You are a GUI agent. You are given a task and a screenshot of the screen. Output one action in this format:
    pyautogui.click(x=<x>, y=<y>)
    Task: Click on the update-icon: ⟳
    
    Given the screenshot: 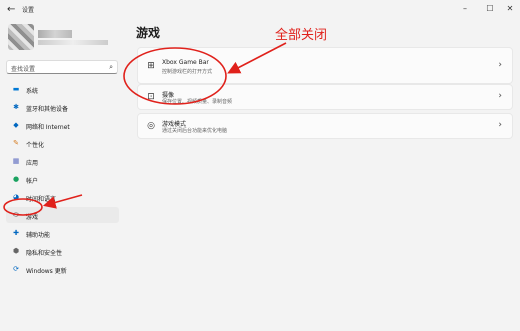 What is the action you would take?
    pyautogui.click(x=16, y=269)
    